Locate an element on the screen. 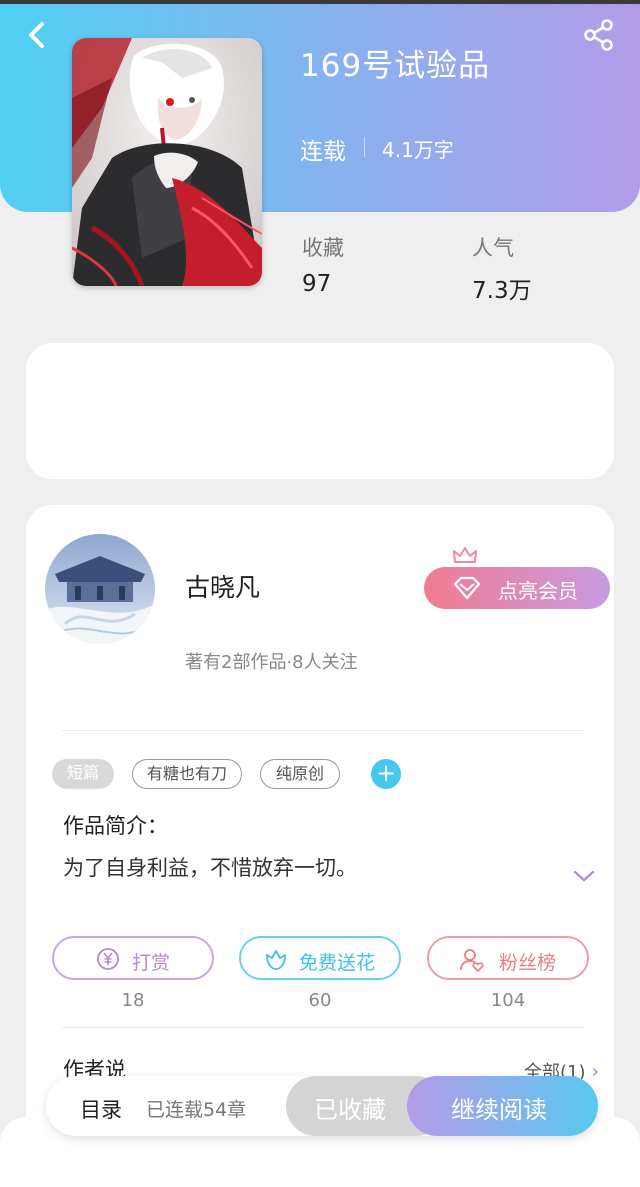 The width and height of the screenshot is (640, 1187). continue-reading-label: 继续阅读 is located at coordinates (499, 1110).